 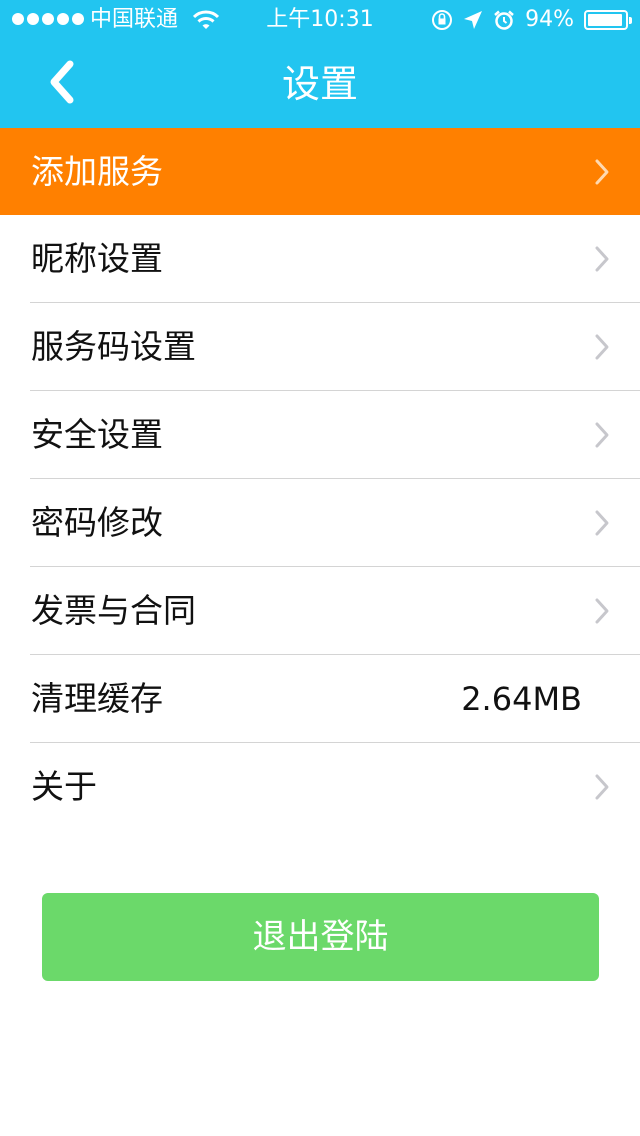 What do you see at coordinates (97, 171) in the screenshot?
I see `row-label: 添加服务` at bounding box center [97, 171].